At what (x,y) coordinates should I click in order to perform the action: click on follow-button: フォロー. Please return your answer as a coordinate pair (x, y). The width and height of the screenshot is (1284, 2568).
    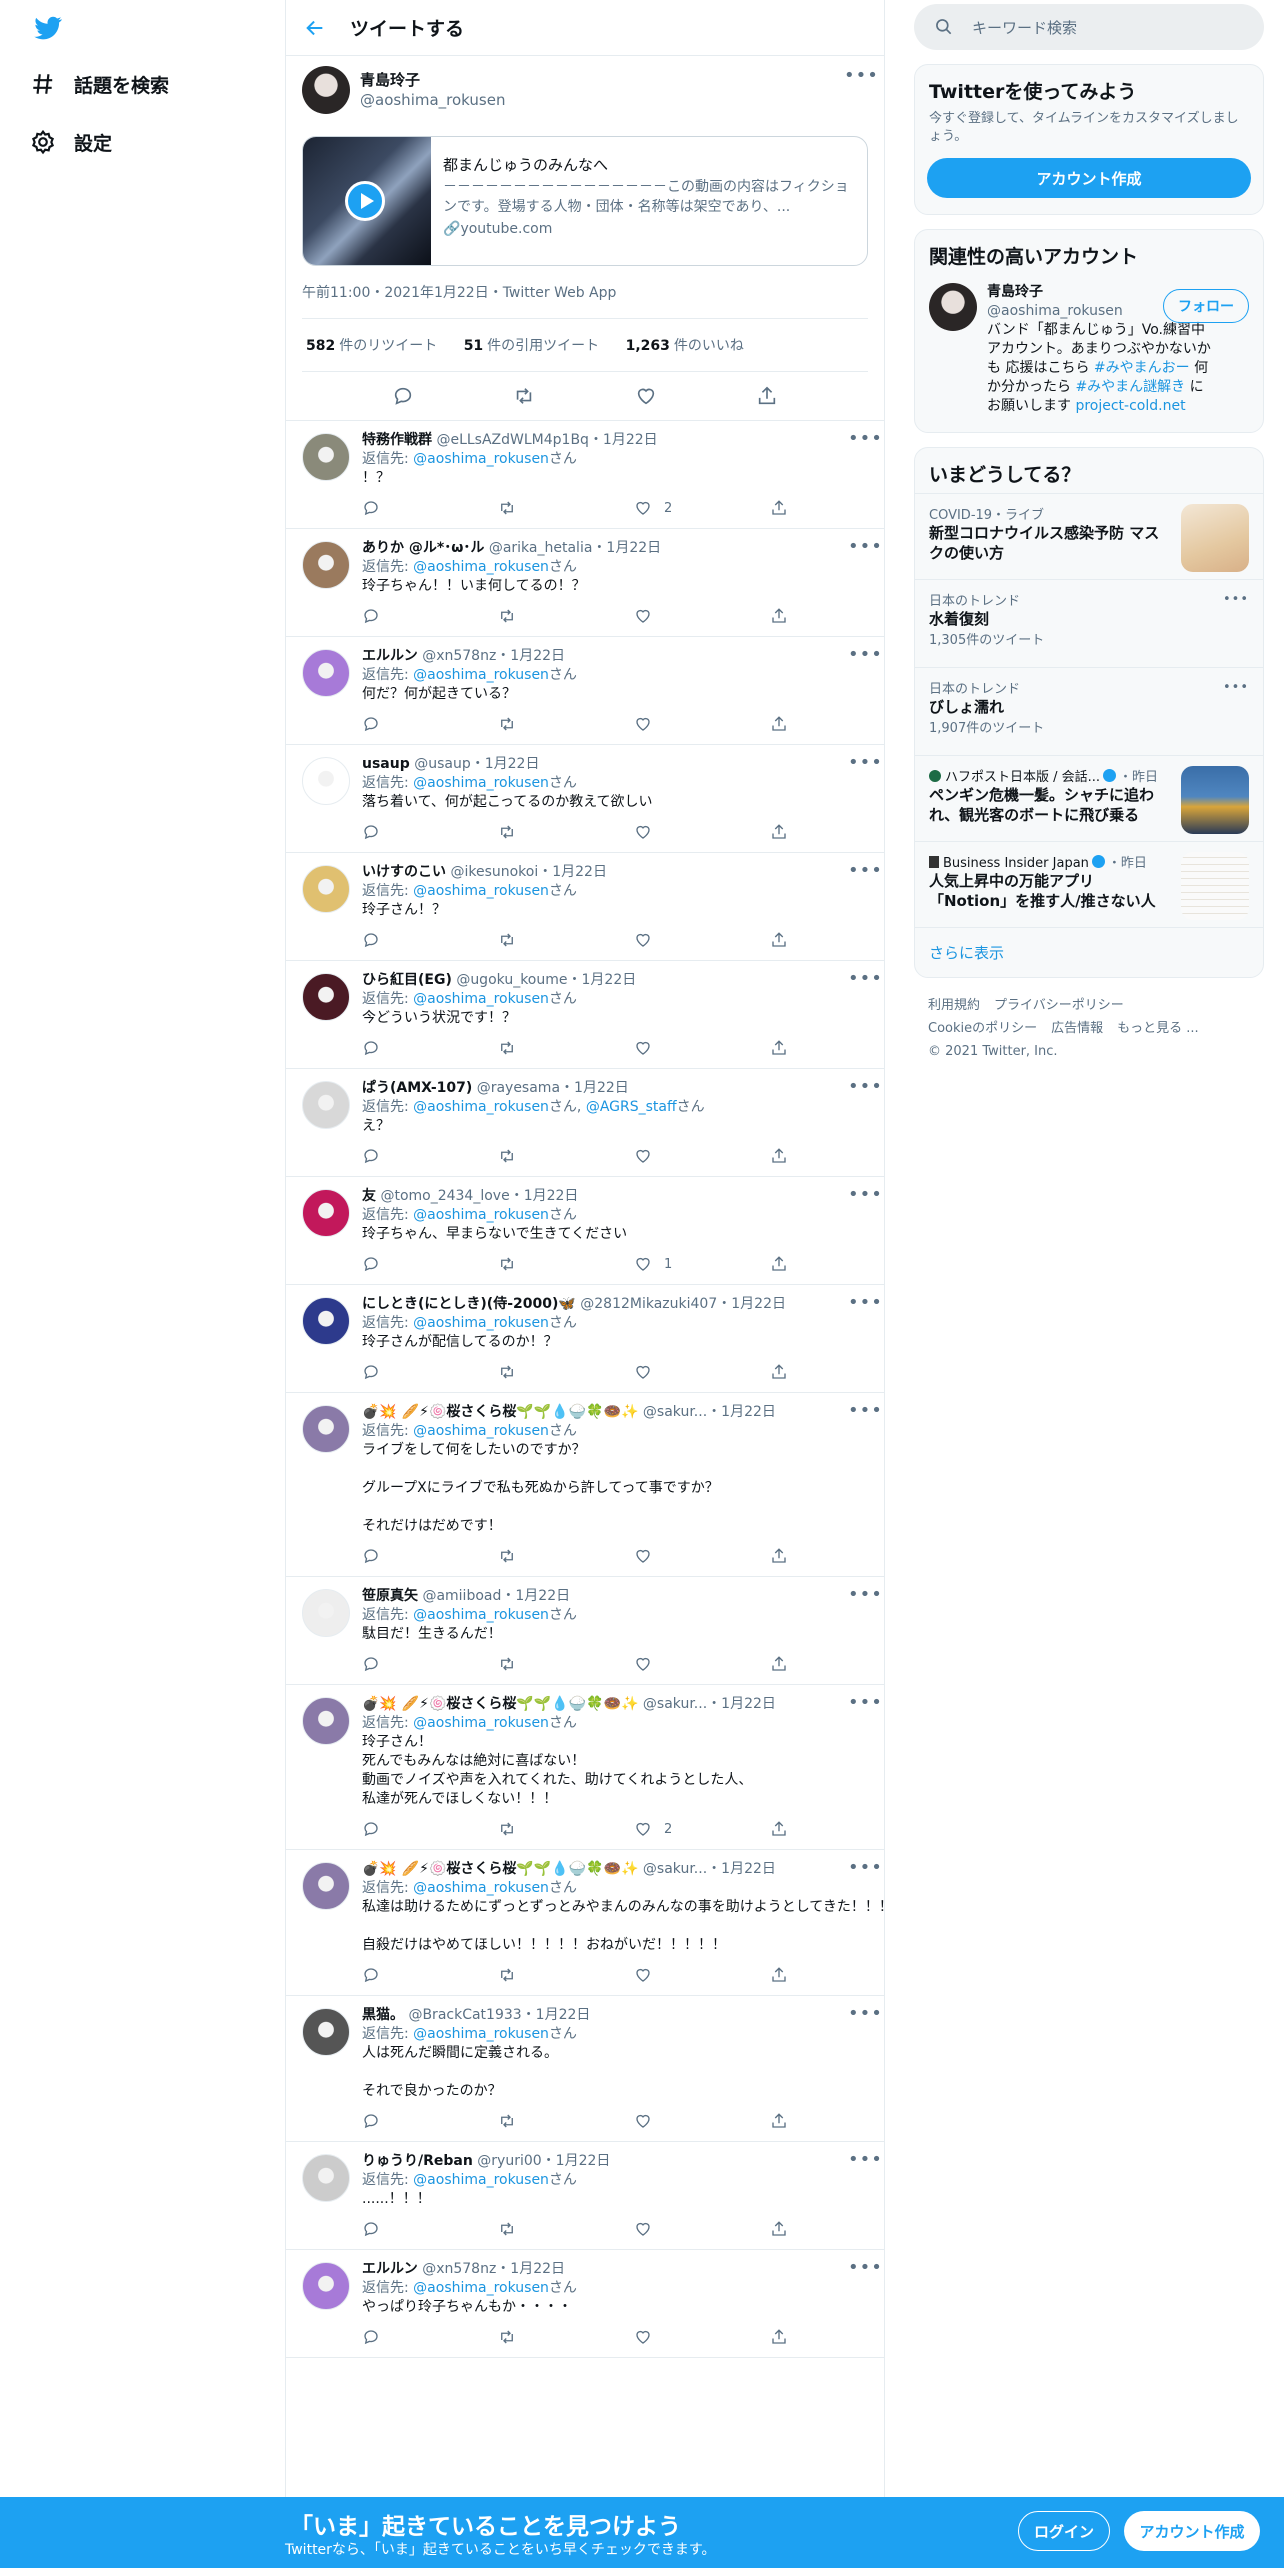
    Looking at the image, I should click on (1206, 306).